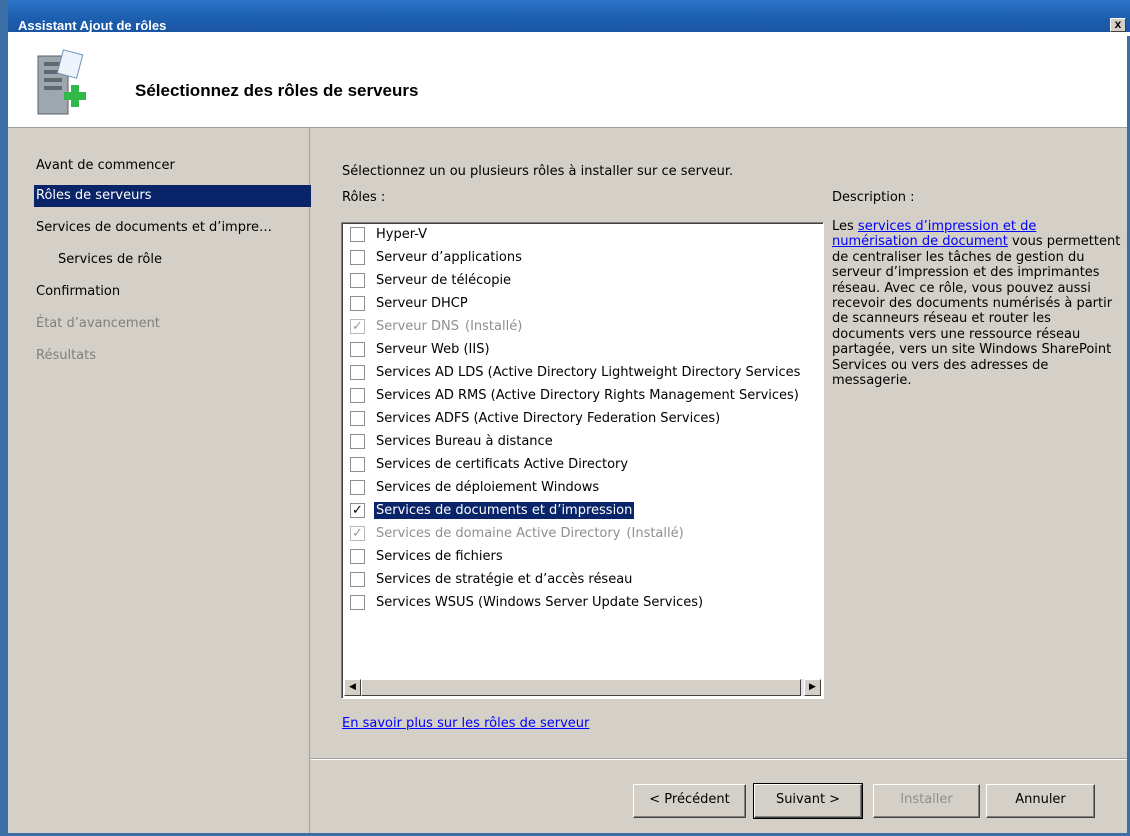 The image size is (1130, 836). What do you see at coordinates (569, 18) in the screenshot?
I see `title-bar: Assistant Ajout de rôles x` at bounding box center [569, 18].